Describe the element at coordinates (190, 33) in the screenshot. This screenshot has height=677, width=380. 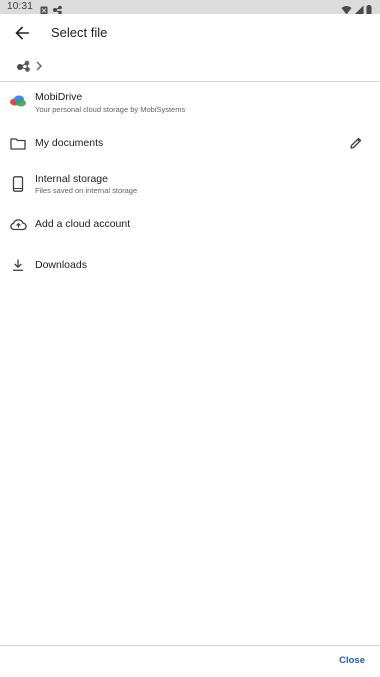
I see `app-bar: Select file` at that location.